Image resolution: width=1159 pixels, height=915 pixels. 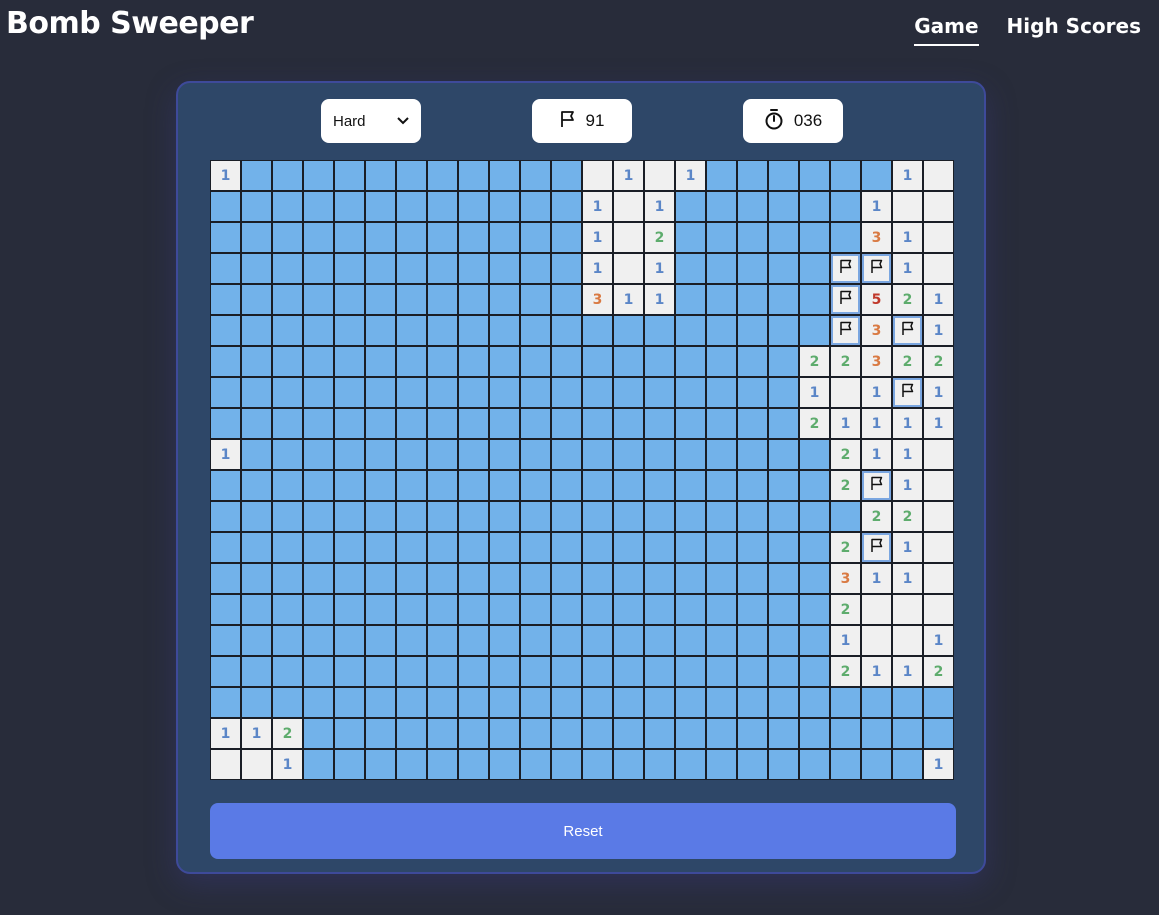 What do you see at coordinates (371, 121) in the screenshot?
I see `difficulty-select: Hard` at bounding box center [371, 121].